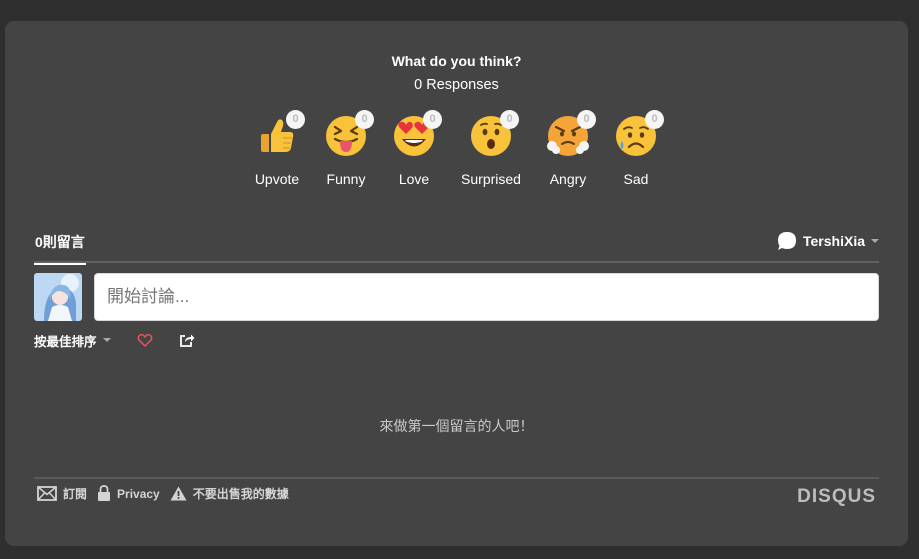 The image size is (919, 559). I want to click on avatar, so click(58, 297).